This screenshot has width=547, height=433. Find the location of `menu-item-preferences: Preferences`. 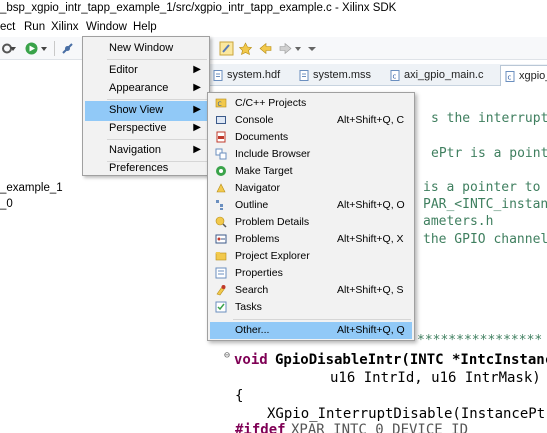

menu-item-preferences: Preferences is located at coordinates (146, 169).